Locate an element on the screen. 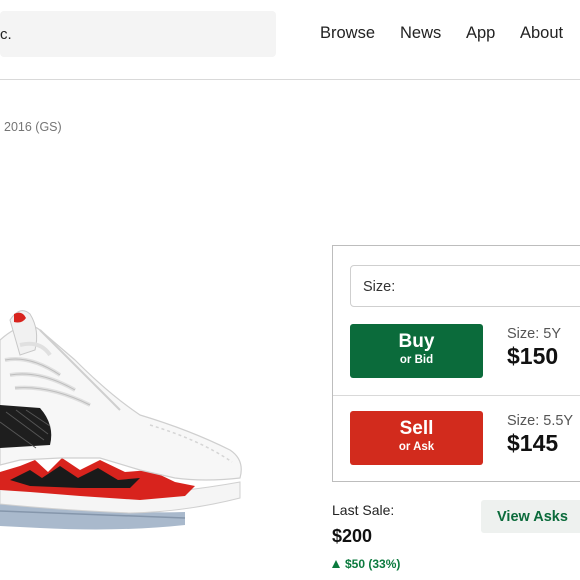 The height and width of the screenshot is (580, 580). buy-button: Buy or Bid is located at coordinates (416, 351).